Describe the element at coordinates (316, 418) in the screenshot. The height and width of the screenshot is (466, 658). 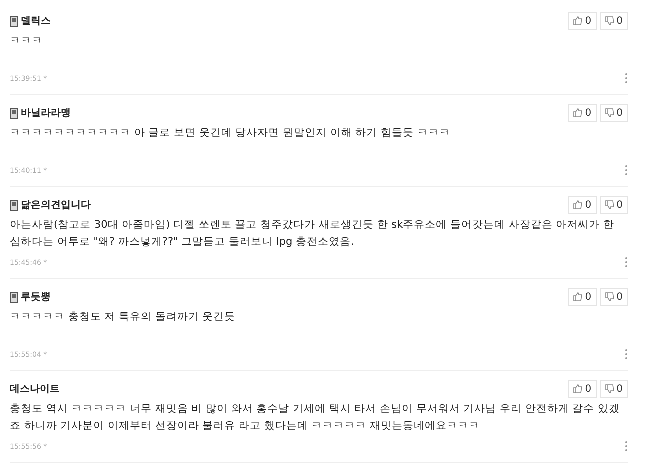
I see `comment-text: 충청도 역시 ㅋㅋㅋㅋㅋ 너무 재밋음 비 많이 와서 홍수날 기세에 택시 타서 손님이 무서워서 기사님 우리 안전하게 갈수 있겠죠 하니까 기사분이 이제부터 선장이라 불러유 라고 했다는데 ㅋㅋㅋㅋㅋ 재밋는동네에요ㅋㅋㅋ` at that location.